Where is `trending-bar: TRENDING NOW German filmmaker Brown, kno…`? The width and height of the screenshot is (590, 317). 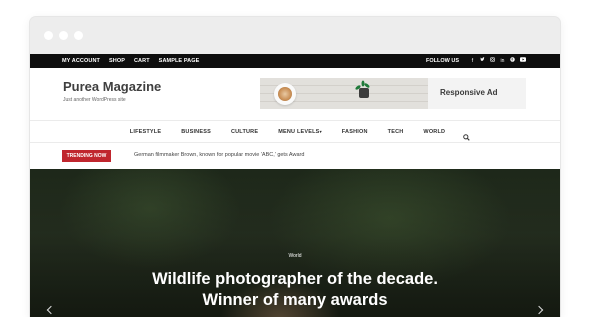
trending-bar: TRENDING NOW German filmmaker Brown, kno… is located at coordinates (295, 156).